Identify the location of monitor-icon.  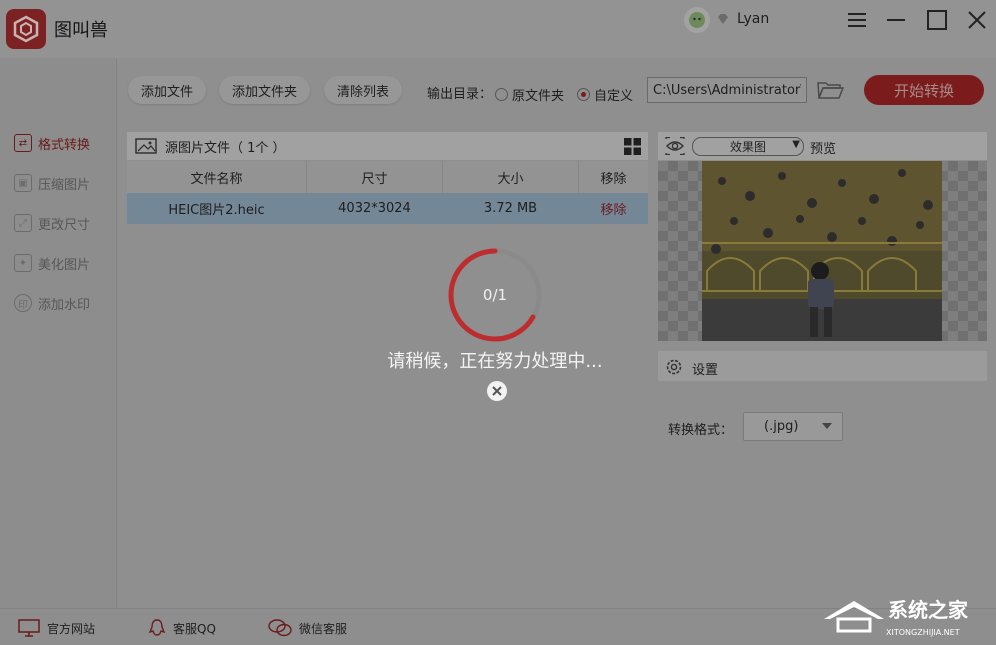
(29, 628).